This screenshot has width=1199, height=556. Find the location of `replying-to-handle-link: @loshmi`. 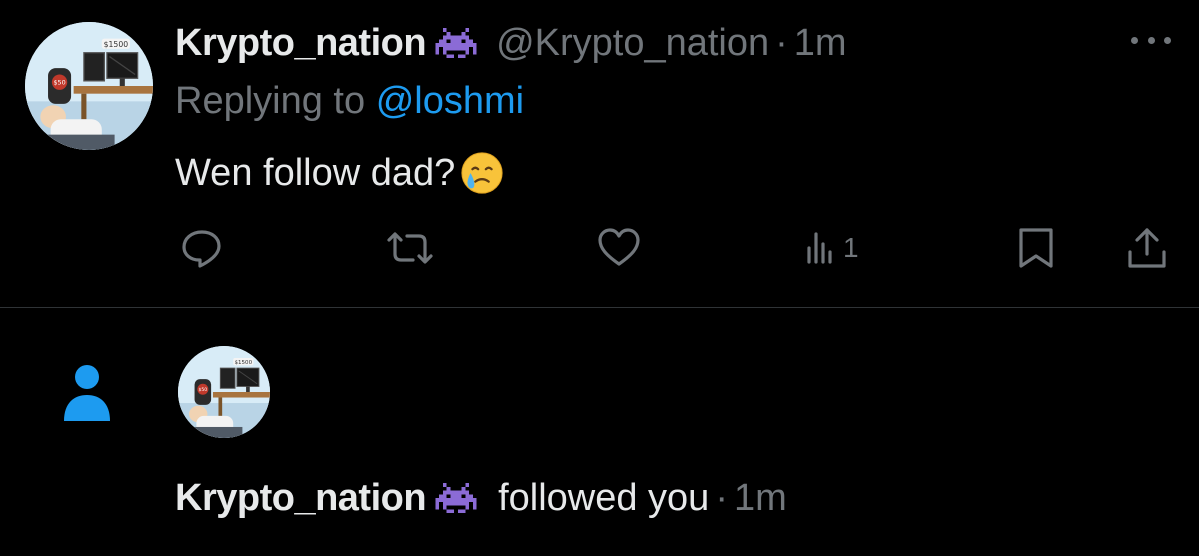

replying-to-handle-link: @loshmi is located at coordinates (450, 101).